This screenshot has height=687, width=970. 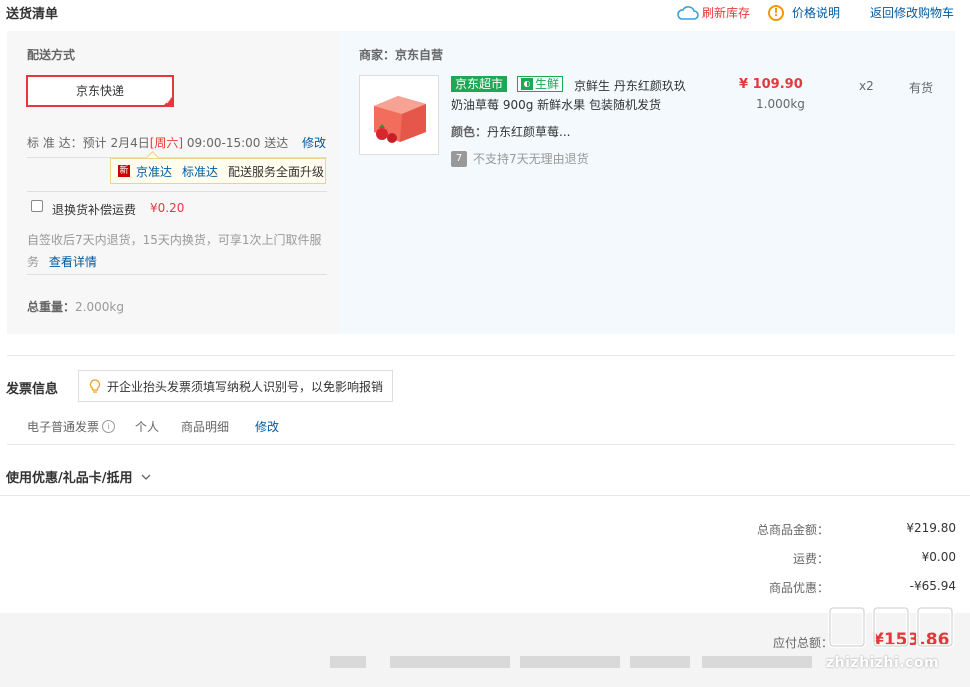 I want to click on invoice-person: 个人, so click(x=147, y=427).